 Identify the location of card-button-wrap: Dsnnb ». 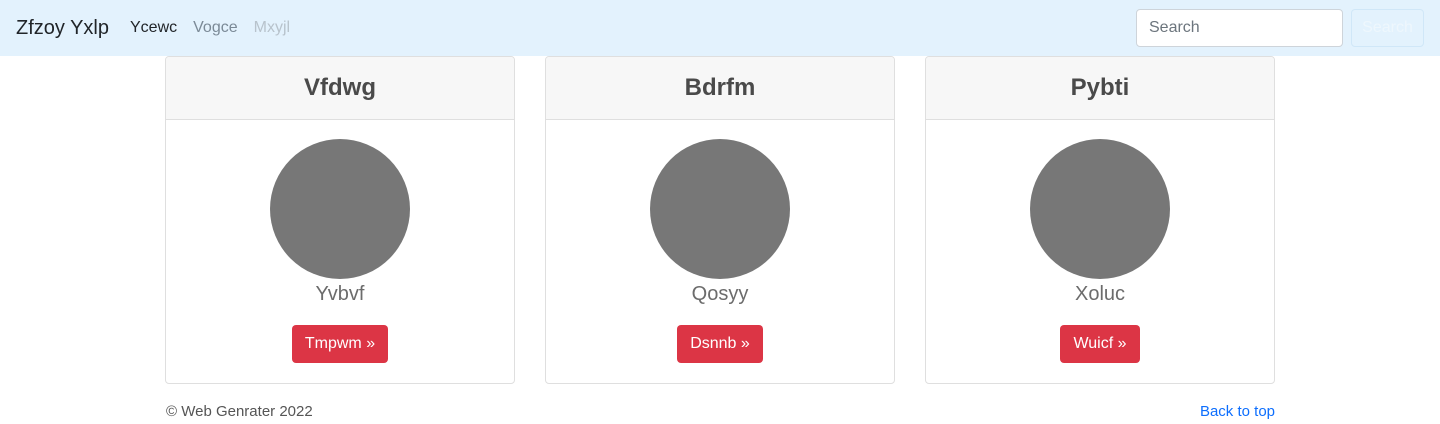
(720, 344).